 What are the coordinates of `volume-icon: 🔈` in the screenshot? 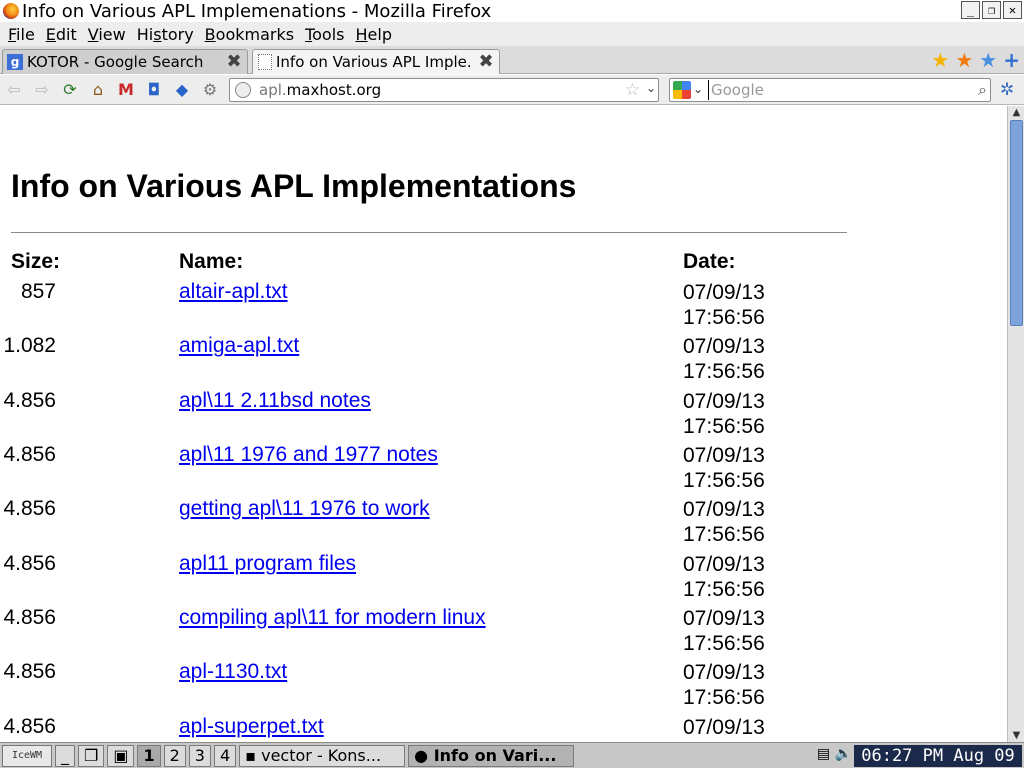 It's located at (843, 754).